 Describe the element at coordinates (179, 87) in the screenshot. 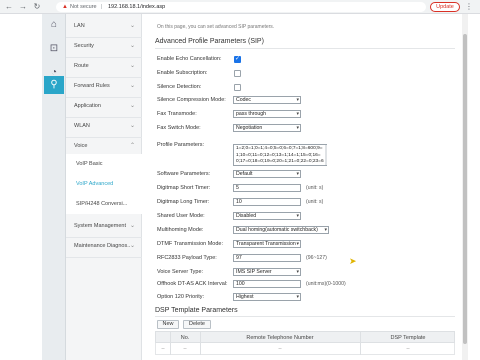

I see `silence-detection-label: Silence Detection:` at that location.